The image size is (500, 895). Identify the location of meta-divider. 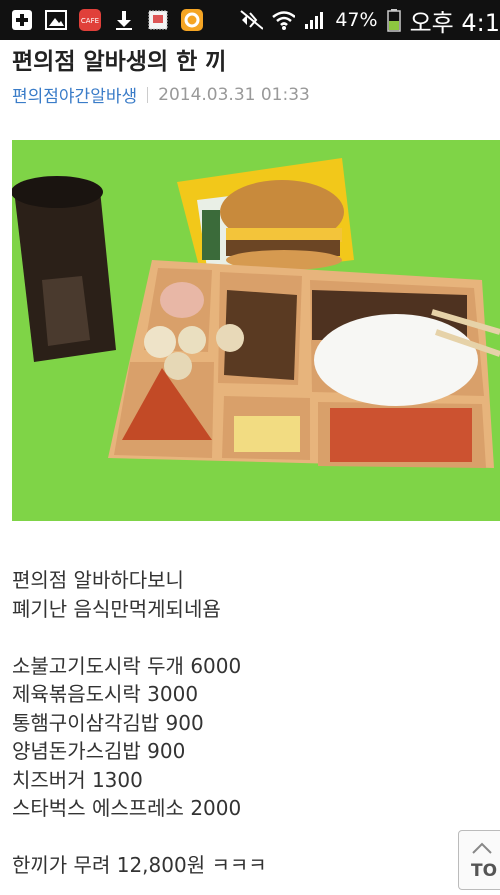
(148, 94).